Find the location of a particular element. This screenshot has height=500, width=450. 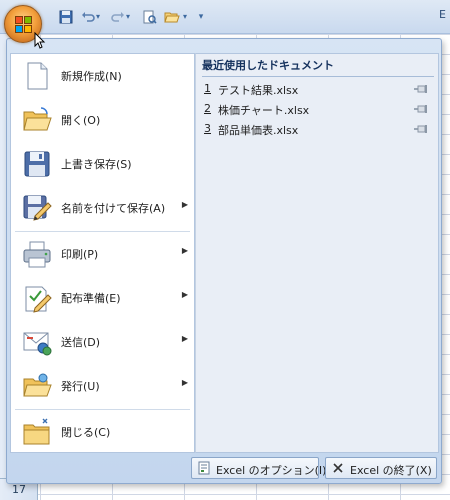

open-folder-icon is located at coordinates (37, 120).